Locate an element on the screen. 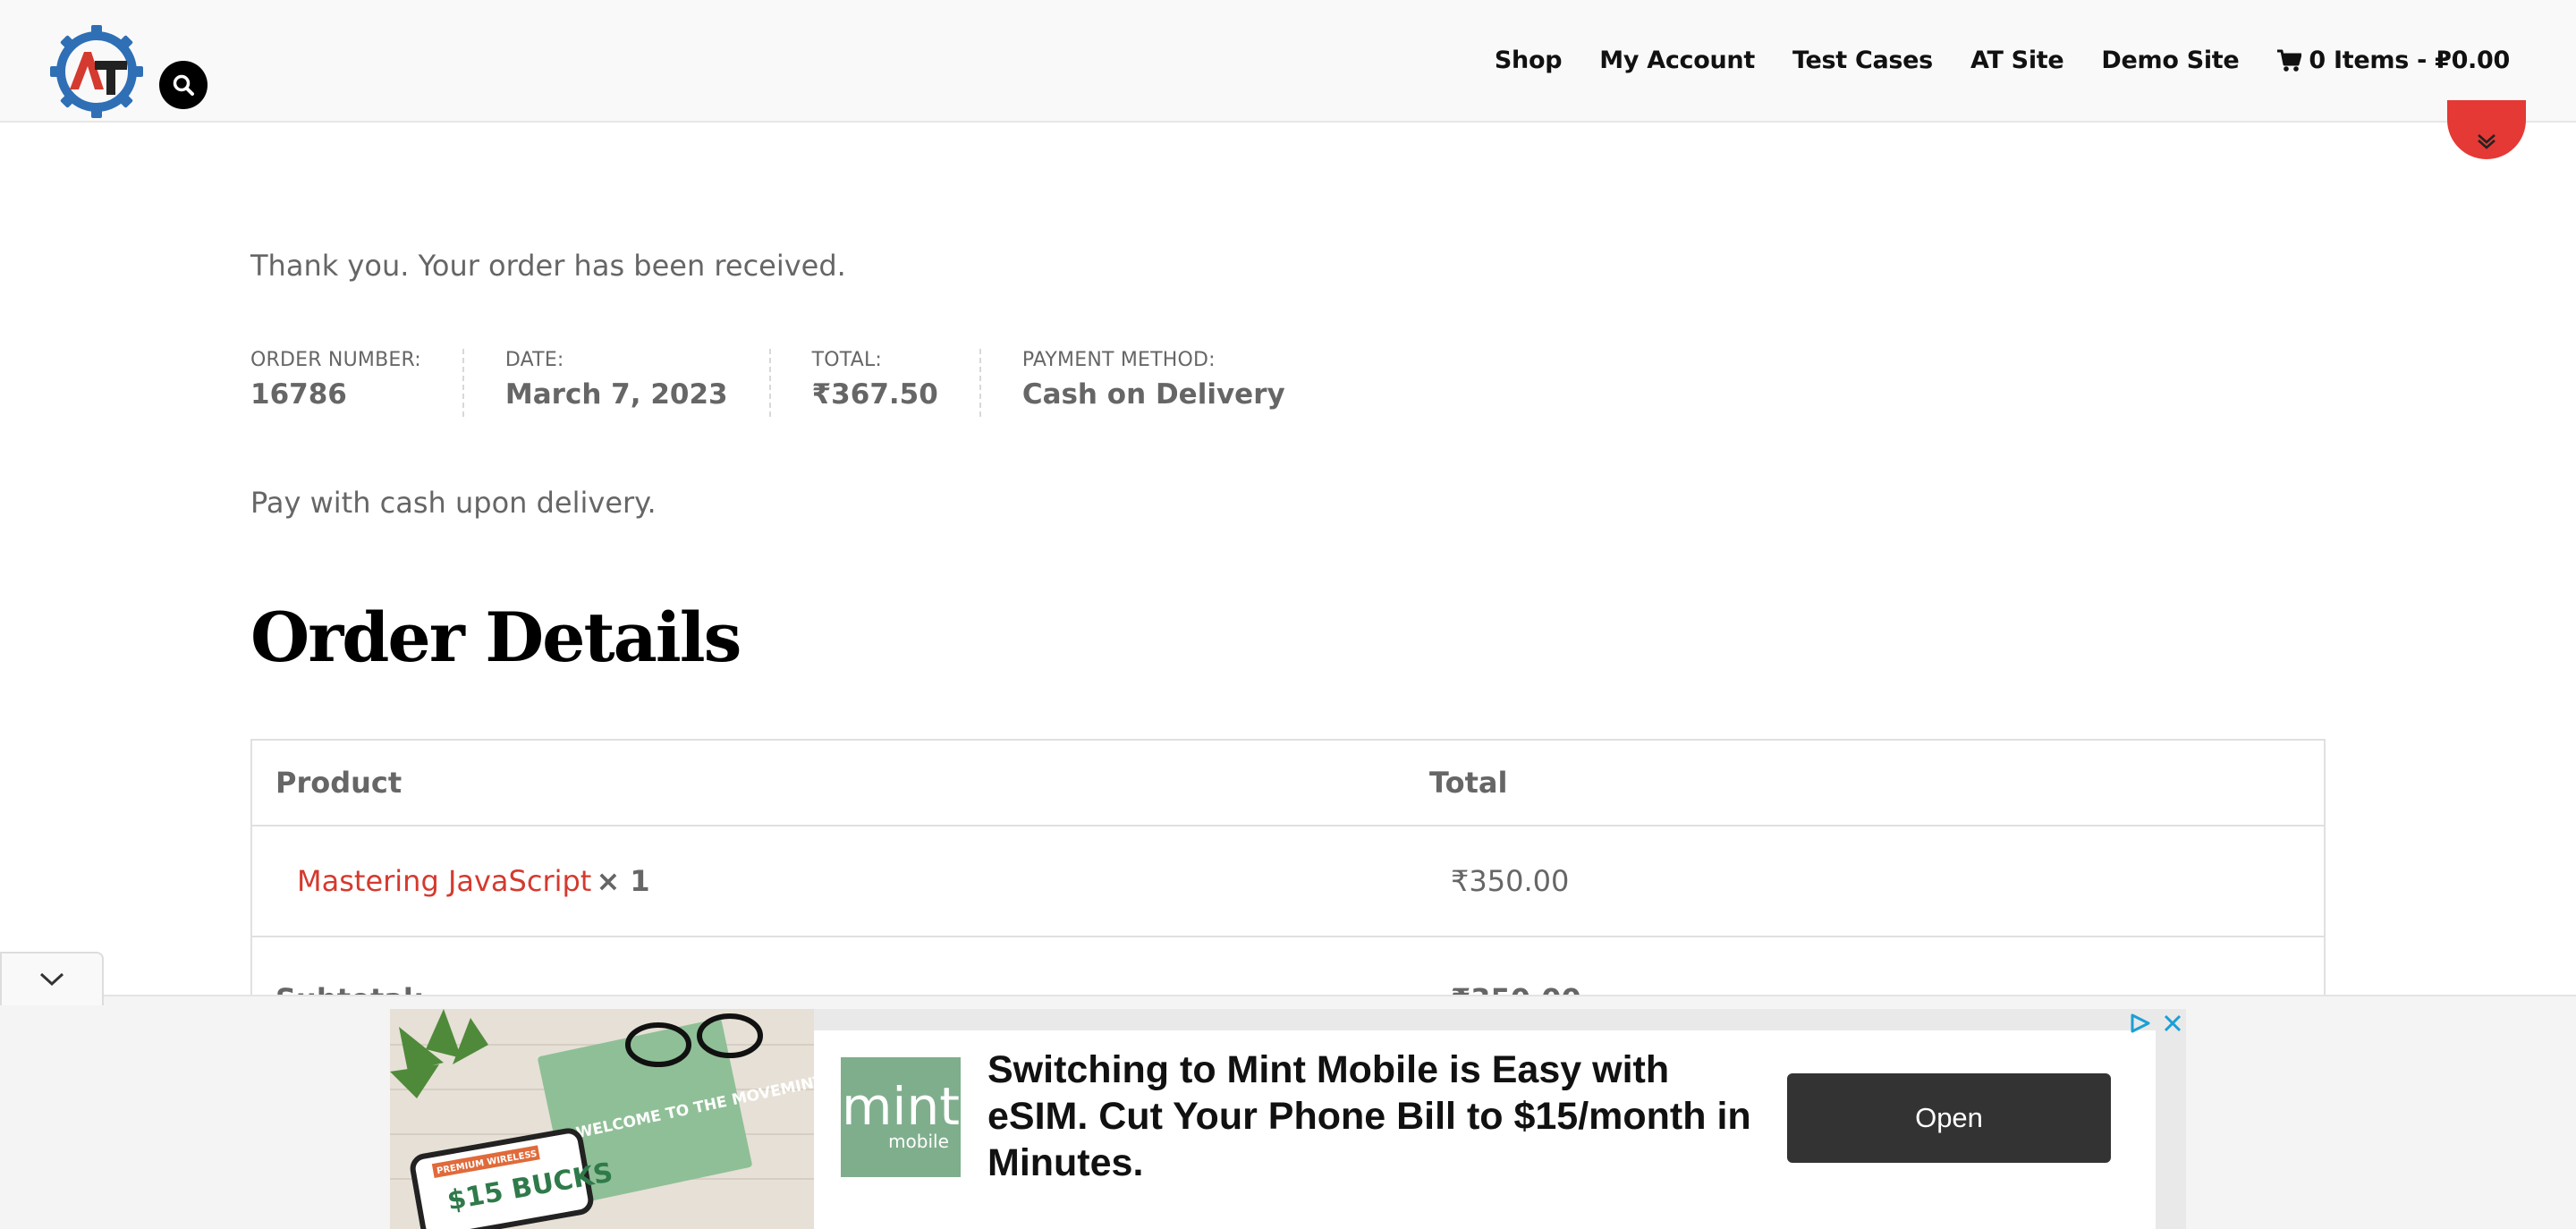 The height and width of the screenshot is (1229, 2576). mint-mobile-logo: mint mobile is located at coordinates (901, 1117).